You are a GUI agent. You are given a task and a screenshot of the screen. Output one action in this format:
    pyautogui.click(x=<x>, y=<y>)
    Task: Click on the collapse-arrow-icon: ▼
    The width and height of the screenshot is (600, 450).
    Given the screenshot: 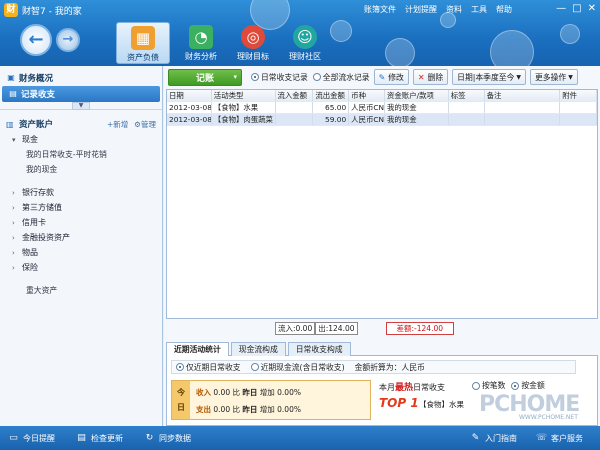 What is the action you would take?
    pyautogui.click(x=81, y=106)
    